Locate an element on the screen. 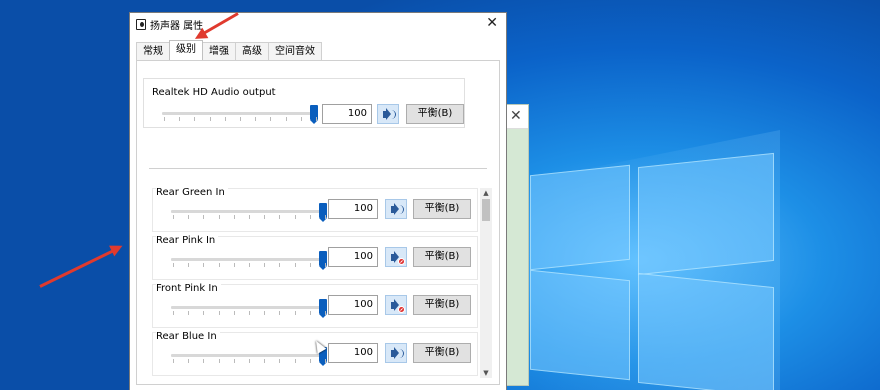 The height and width of the screenshot is (390, 880). rear-blue-balance-button: 平衡(B) is located at coordinates (442, 353).